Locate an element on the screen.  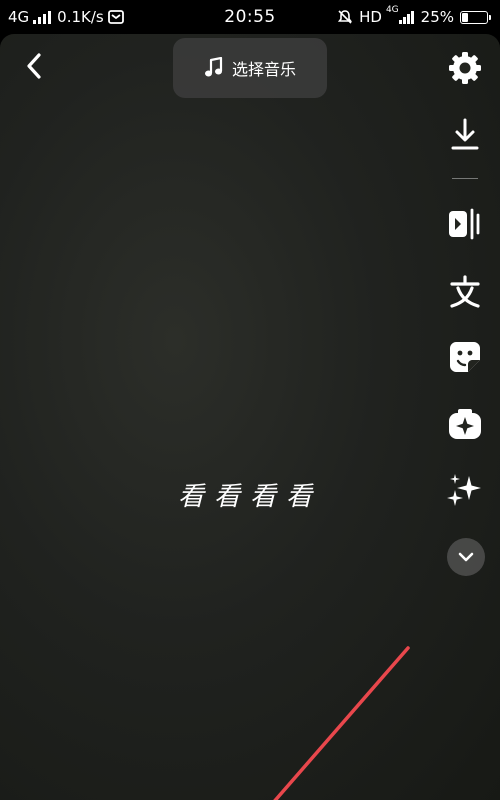
status-left: 4G 0.1K/s is located at coordinates (103, 17).